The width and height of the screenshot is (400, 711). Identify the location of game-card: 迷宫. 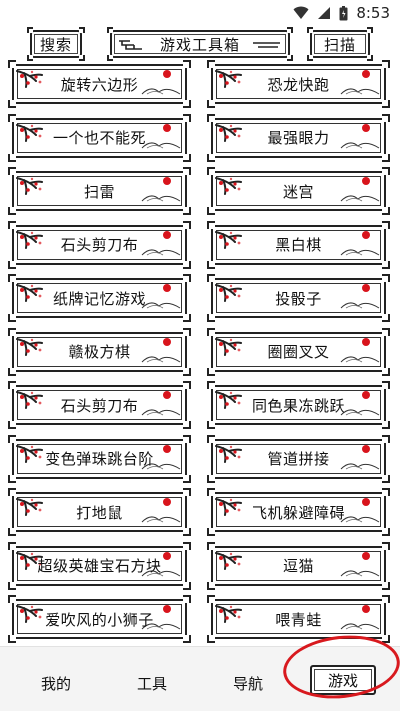
(298, 191).